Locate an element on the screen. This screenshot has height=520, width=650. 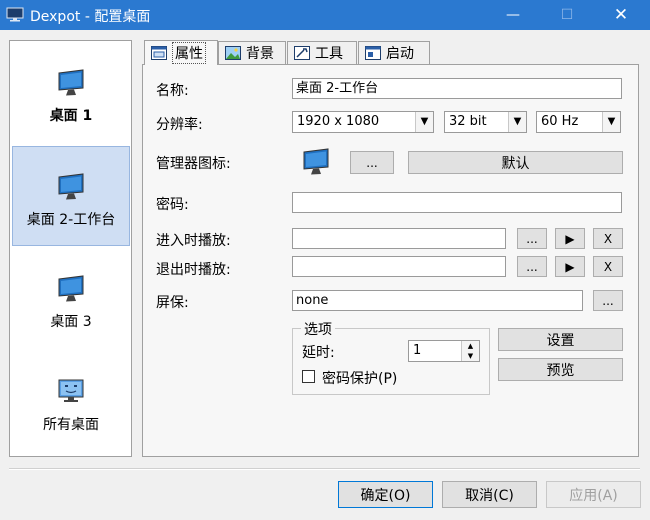
default-icon-button: 默认 is located at coordinates (515, 162).